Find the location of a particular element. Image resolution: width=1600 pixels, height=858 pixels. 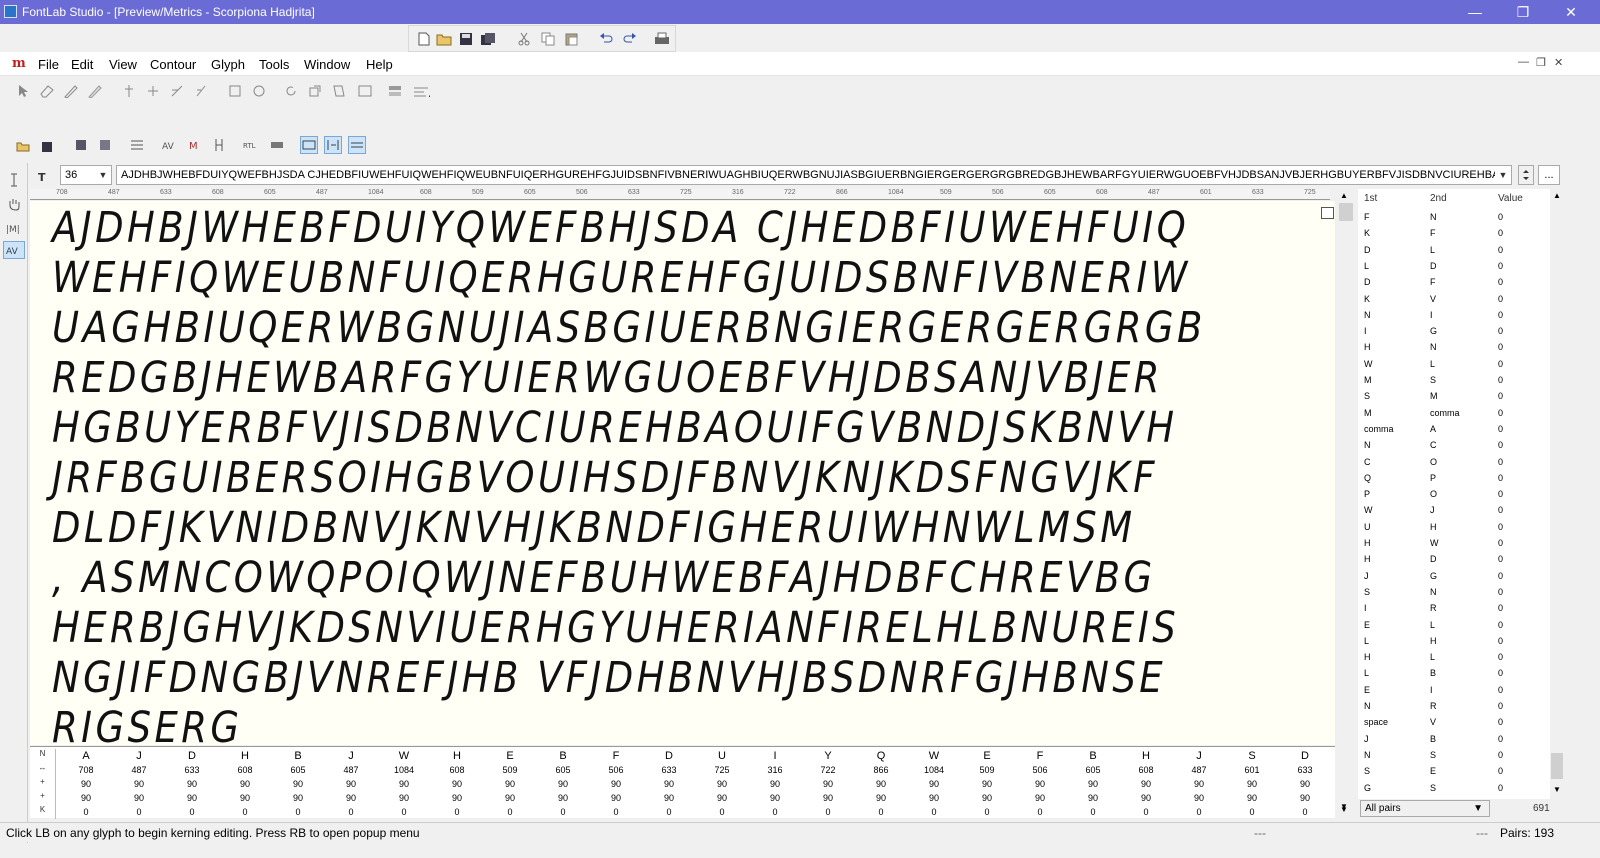

pen-tool-icon is located at coordinates (71, 91).